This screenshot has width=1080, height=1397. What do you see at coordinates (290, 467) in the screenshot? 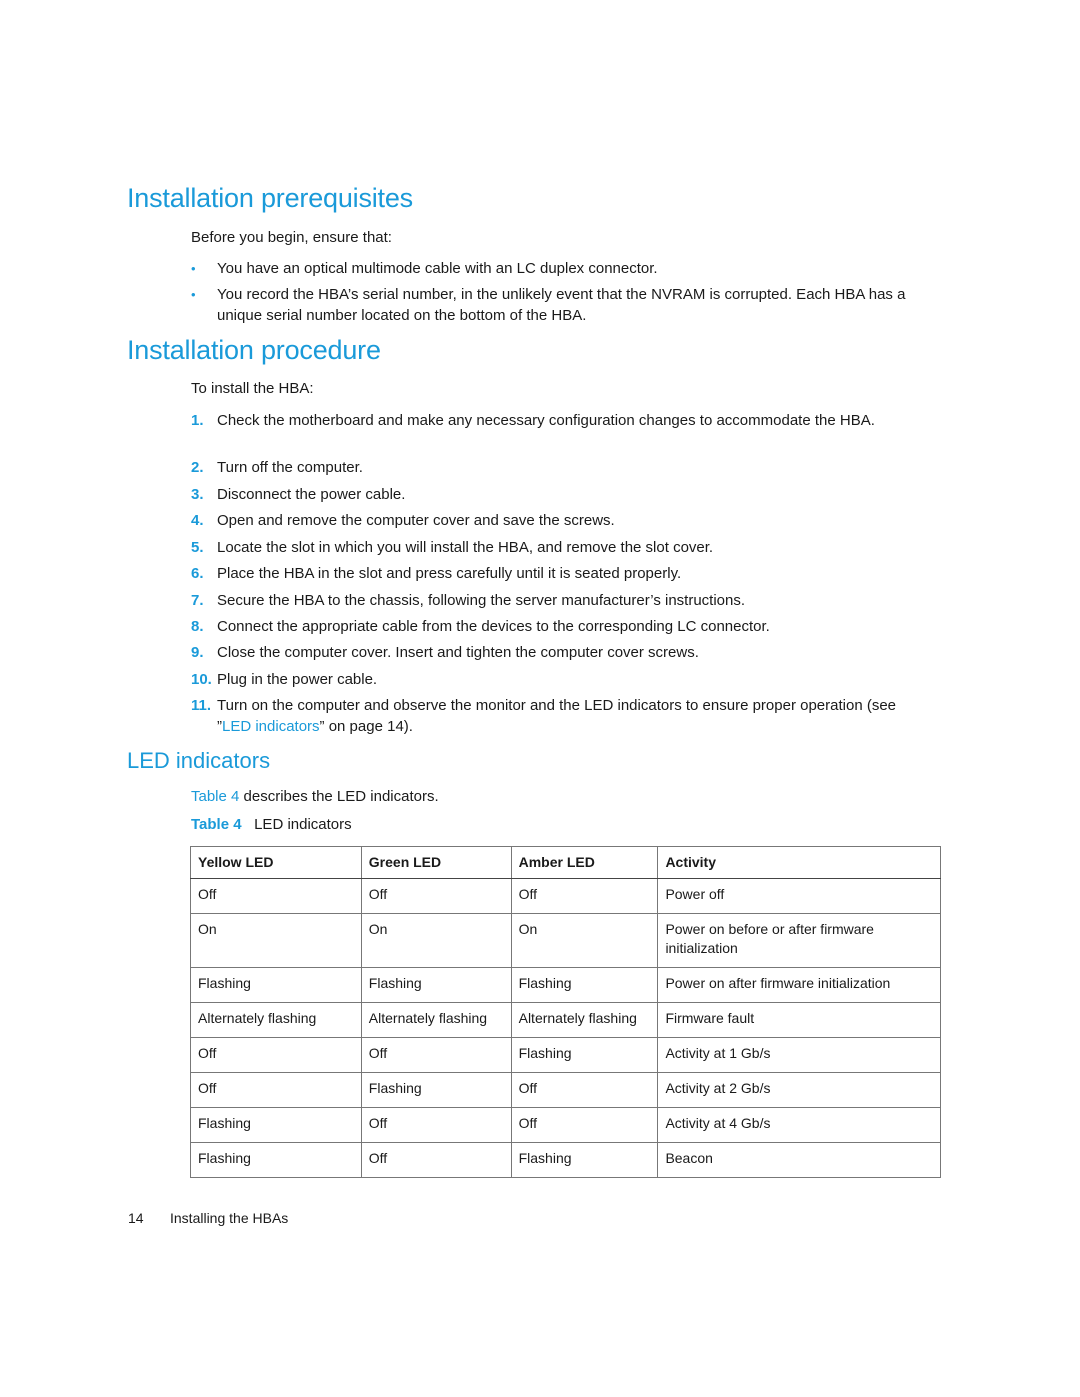
I see `step-text: Turn off the computer.` at bounding box center [290, 467].